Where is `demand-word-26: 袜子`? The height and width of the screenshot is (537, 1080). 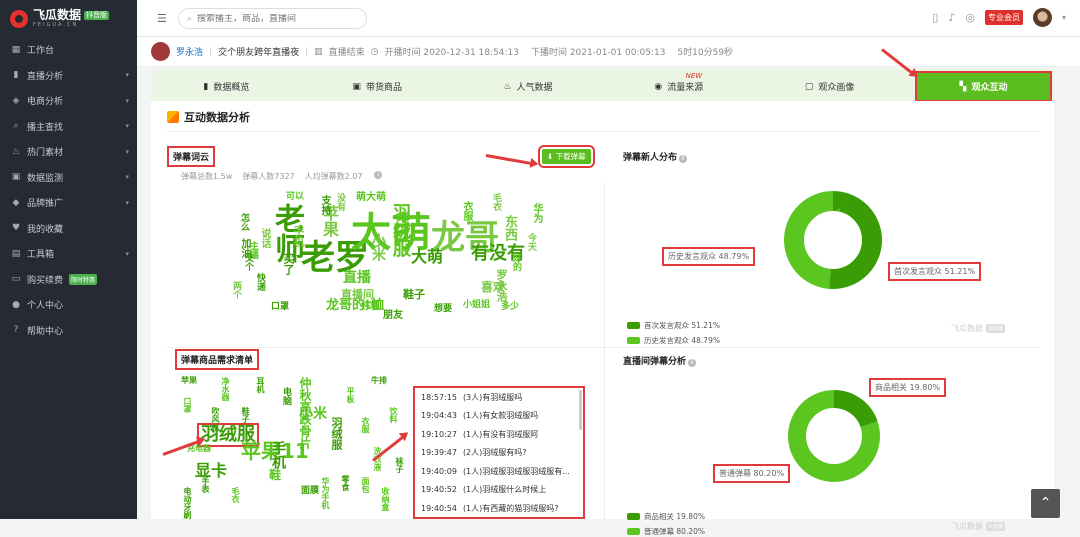
demand-word-26: 袜子 is located at coordinates (399, 465).